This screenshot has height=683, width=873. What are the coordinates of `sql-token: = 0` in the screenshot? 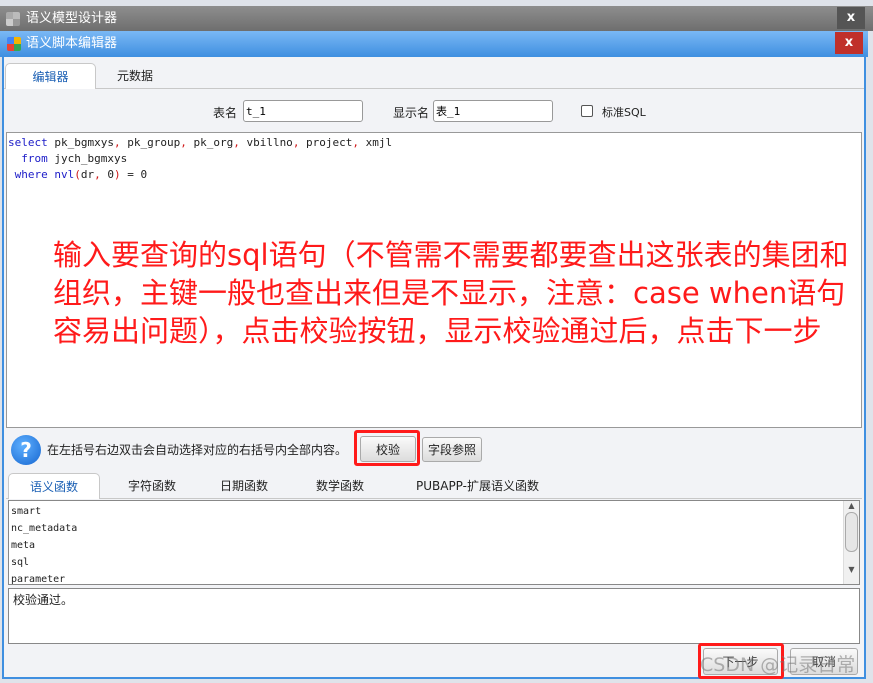 It's located at (134, 174).